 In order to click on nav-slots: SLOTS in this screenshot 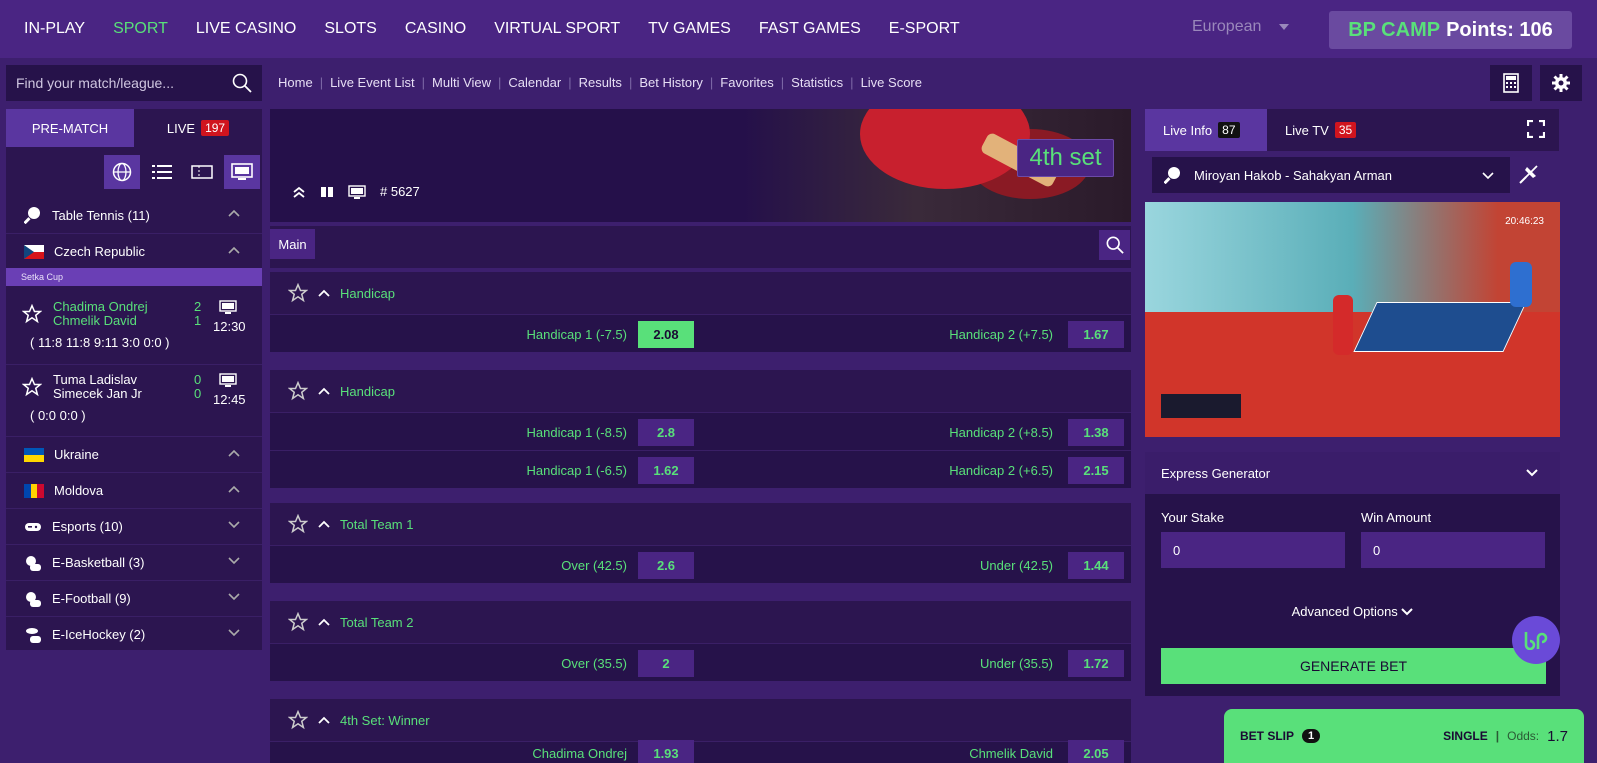, I will do `click(350, 29)`.